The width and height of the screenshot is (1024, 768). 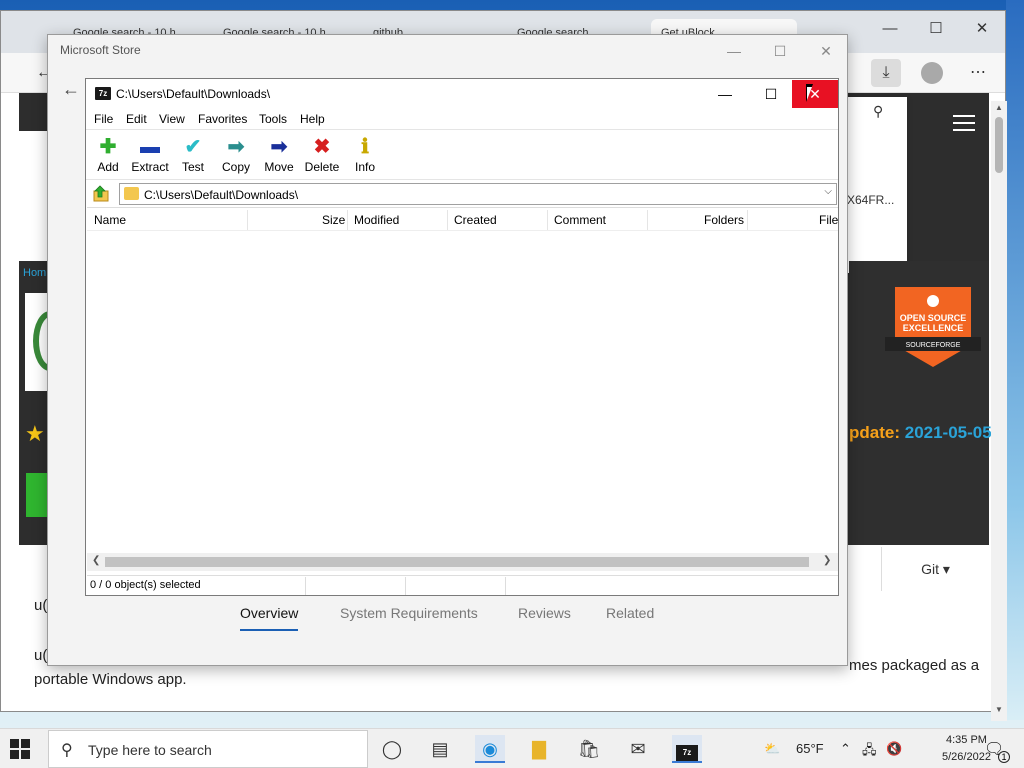 I want to click on move-arrow-icon: ➡, so click(x=279, y=147).